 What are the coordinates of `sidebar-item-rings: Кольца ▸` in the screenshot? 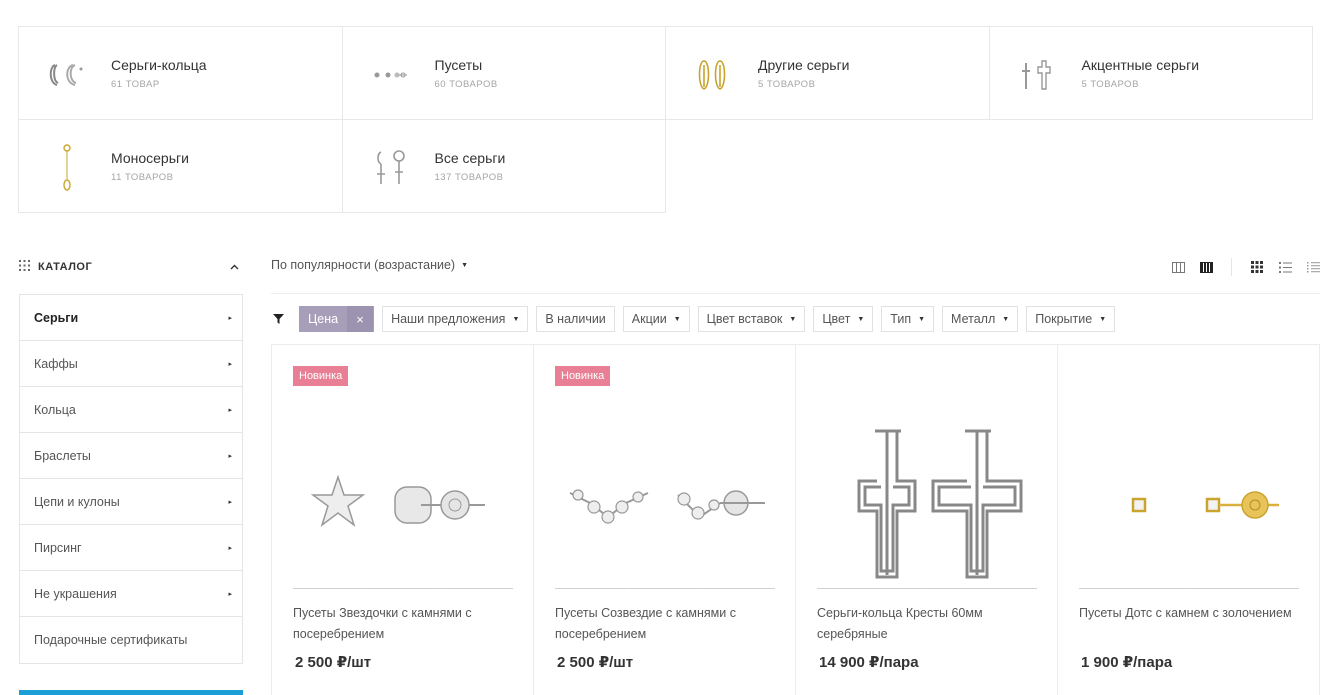 It's located at (131, 410).